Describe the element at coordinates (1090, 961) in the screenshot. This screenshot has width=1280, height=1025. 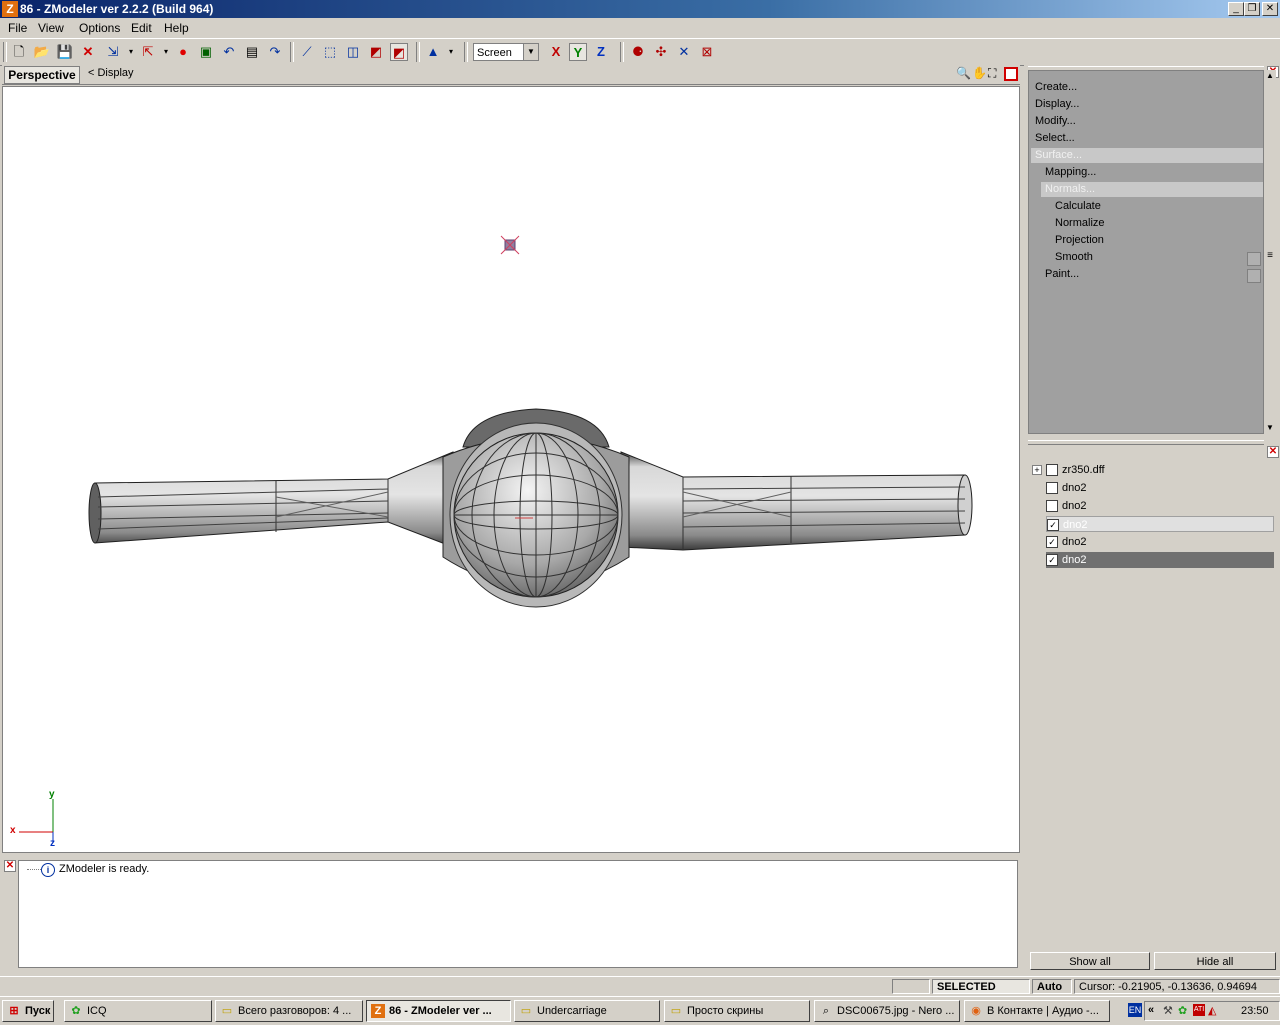
I see `show-all-button: Show all` at that location.